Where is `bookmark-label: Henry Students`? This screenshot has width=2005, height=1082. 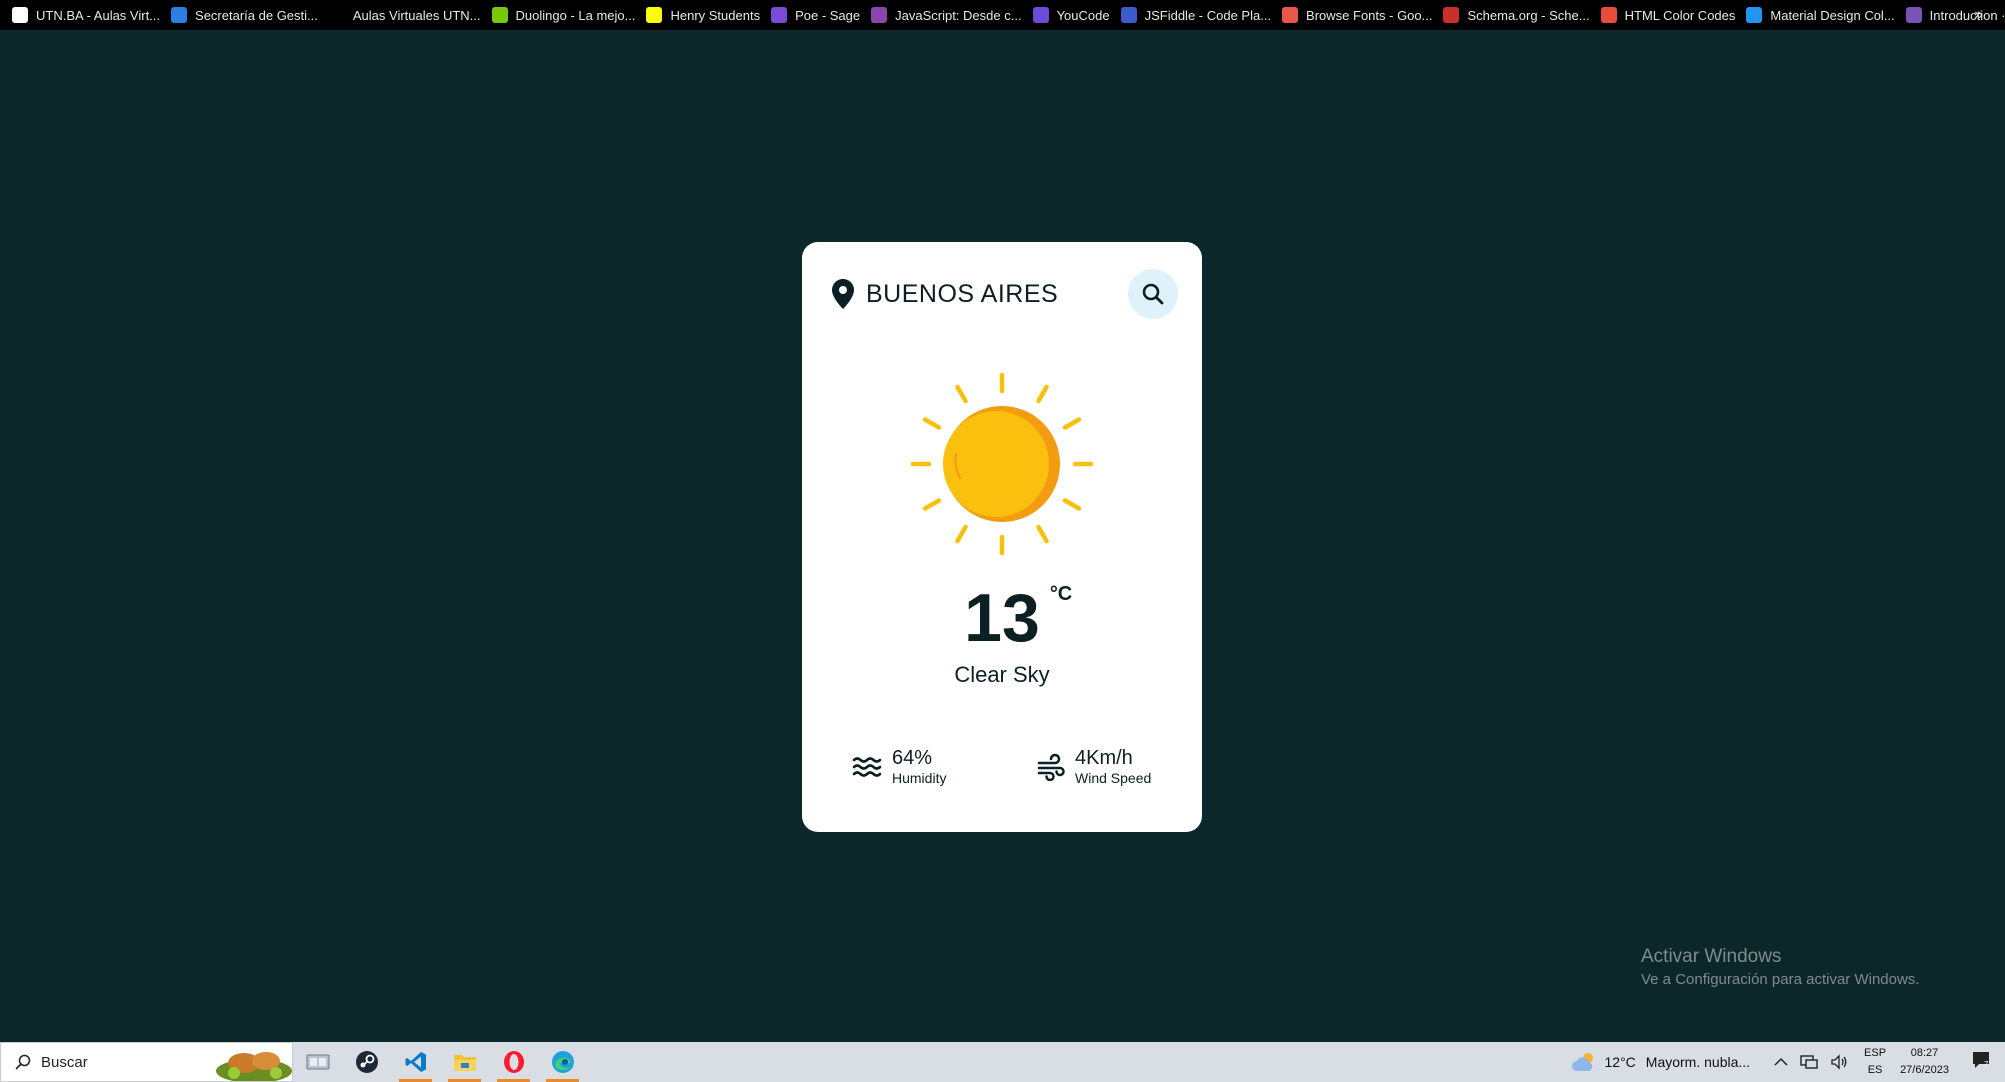 bookmark-label: Henry Students is located at coordinates (715, 15).